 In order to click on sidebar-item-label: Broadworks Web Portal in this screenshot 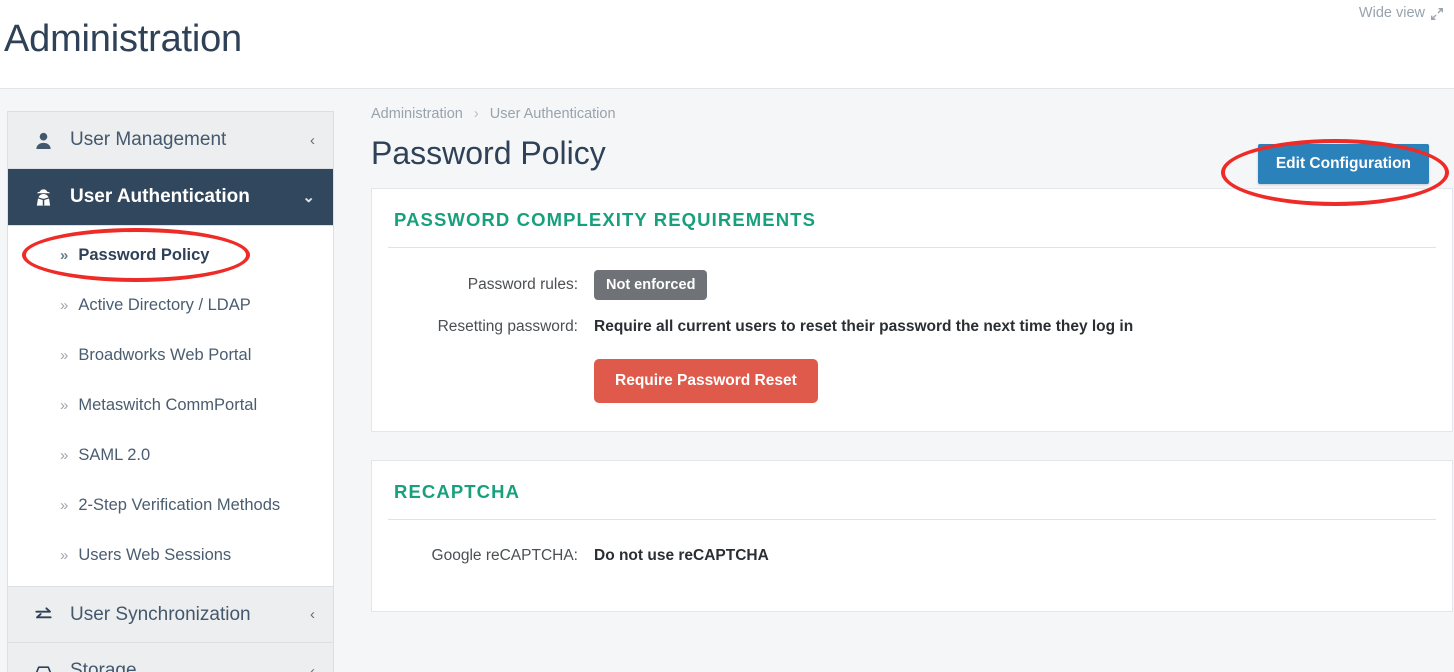, I will do `click(165, 354)`.